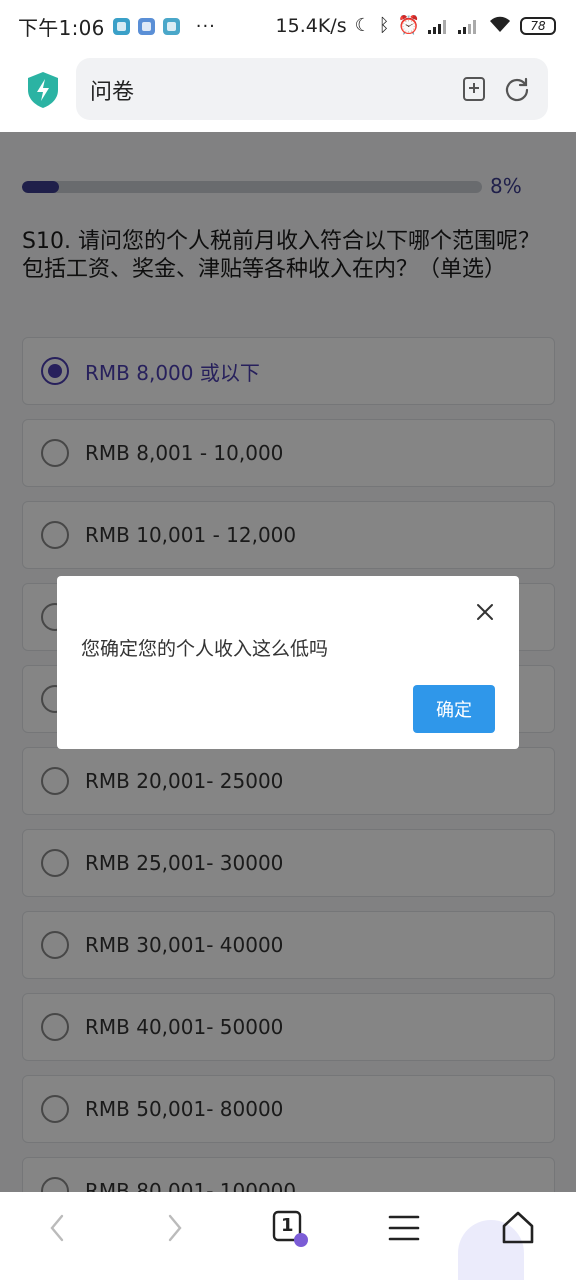  I want to click on tabs-button: 1, so click(290, 1228).